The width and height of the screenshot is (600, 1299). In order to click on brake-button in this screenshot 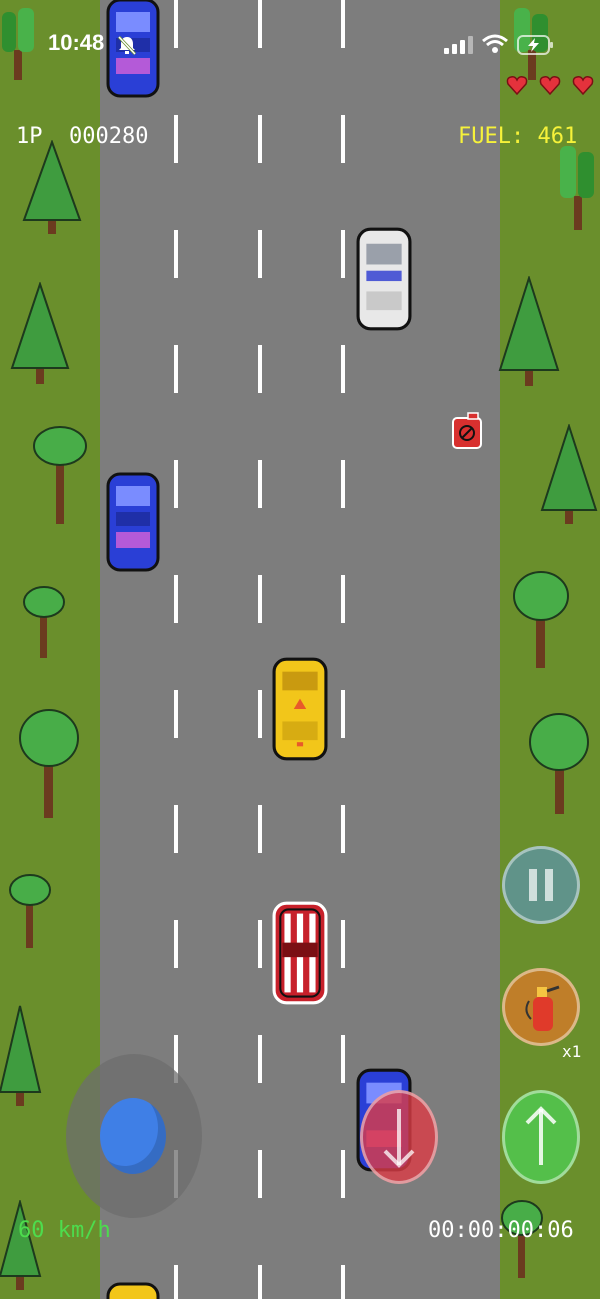, I will do `click(399, 1137)`.